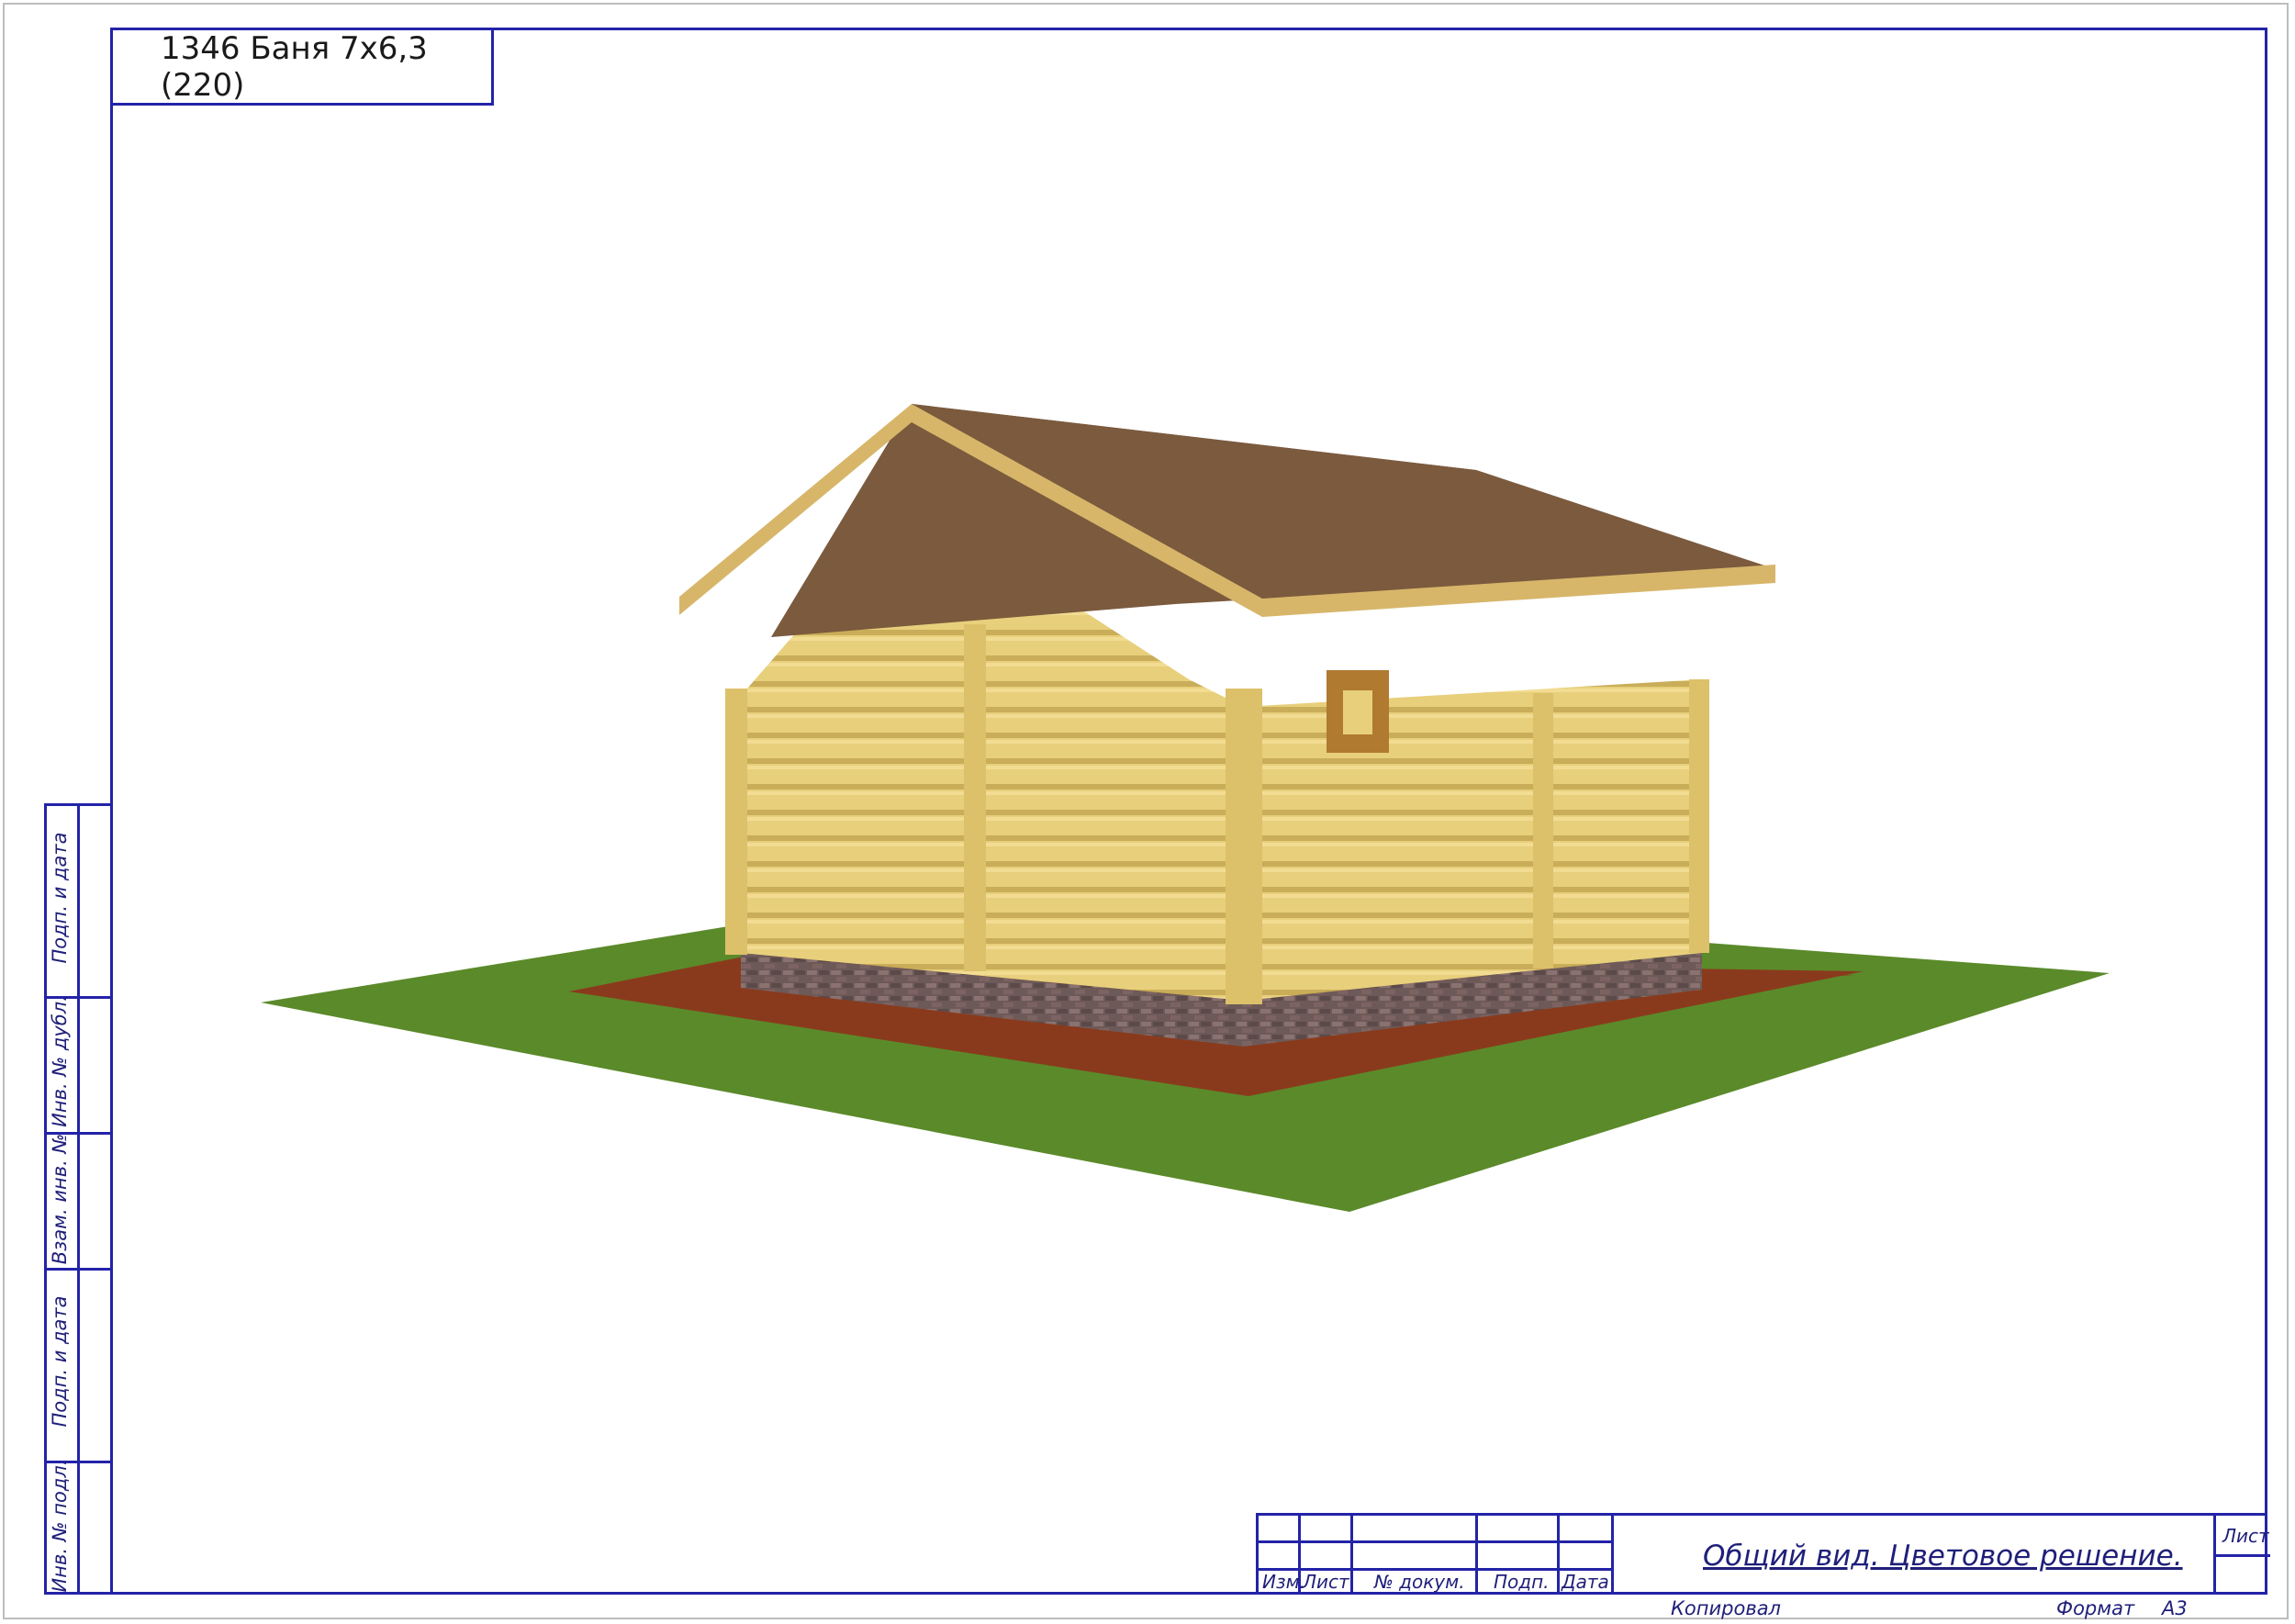 Image resolution: width=2295 pixels, height=1624 pixels. What do you see at coordinates (2245, 1536) in the screenshot?
I see `stamp-sheet-label: Лист` at bounding box center [2245, 1536].